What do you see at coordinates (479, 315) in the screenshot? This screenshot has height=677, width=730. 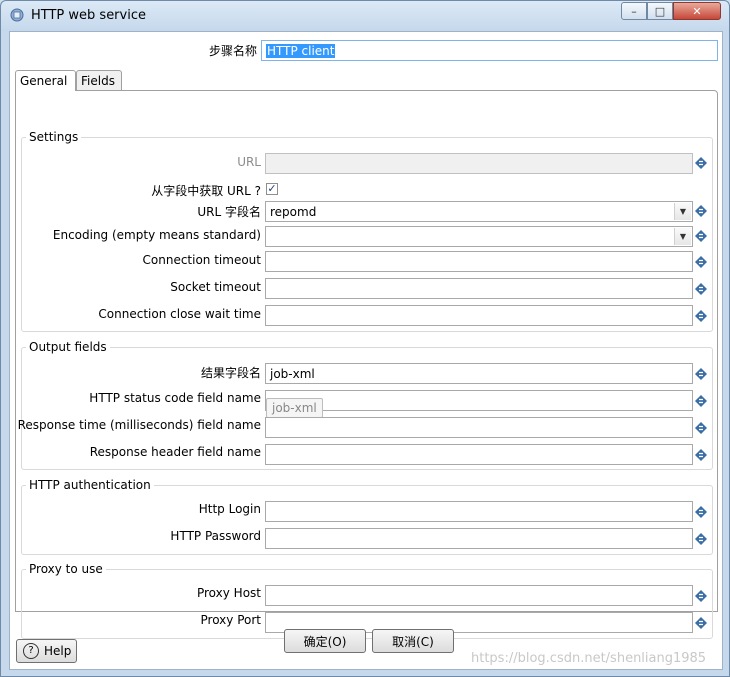 I see `close-wait-input` at bounding box center [479, 315].